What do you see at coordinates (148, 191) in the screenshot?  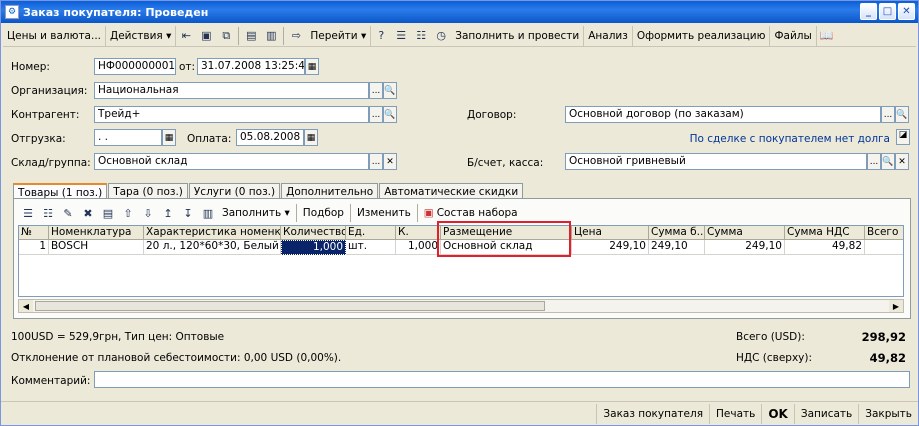 I see `tab-tare: Тара (0 поз.)` at bounding box center [148, 191].